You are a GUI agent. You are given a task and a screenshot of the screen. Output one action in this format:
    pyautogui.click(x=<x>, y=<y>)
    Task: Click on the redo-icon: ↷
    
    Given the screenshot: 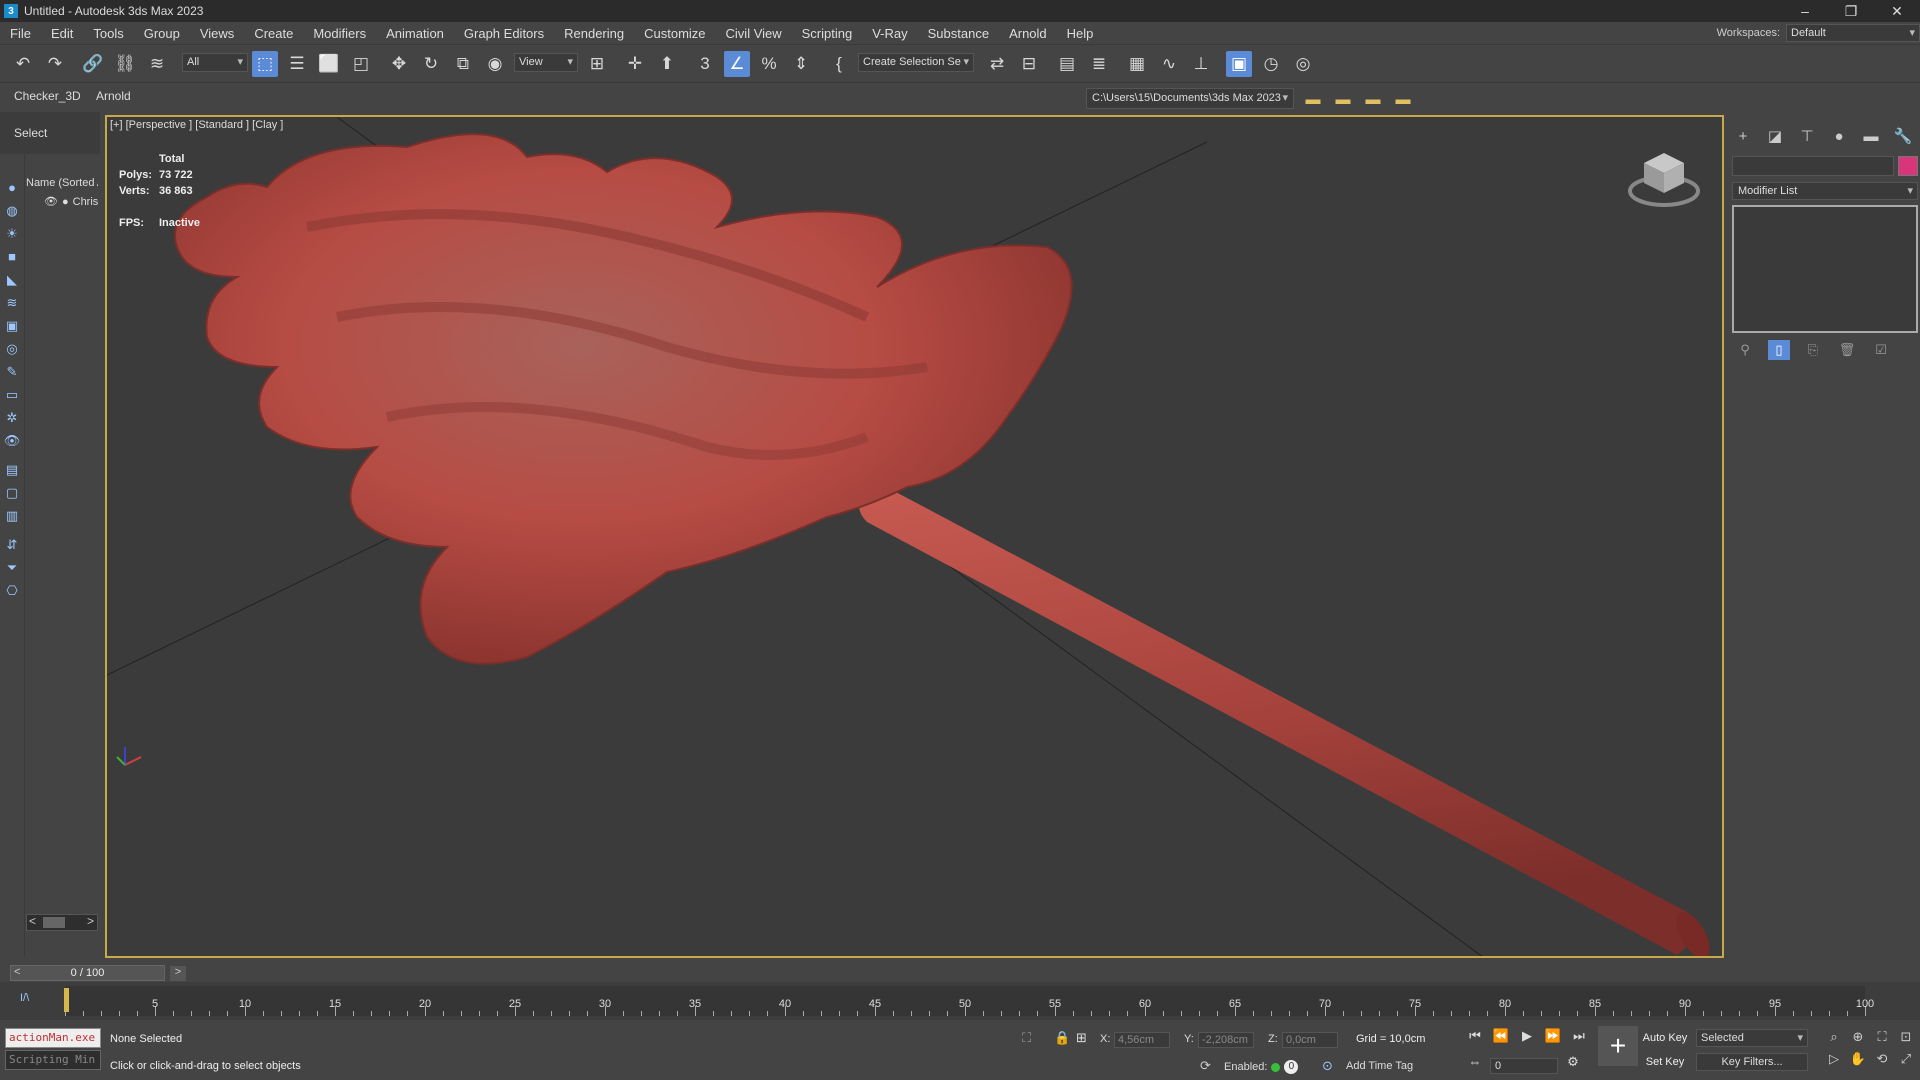 What is the action you would take?
    pyautogui.click(x=55, y=64)
    